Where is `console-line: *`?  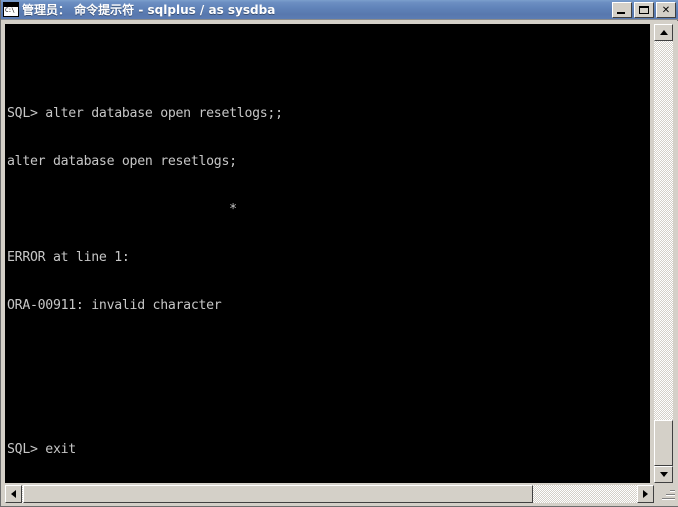
console-line: * is located at coordinates (122, 209).